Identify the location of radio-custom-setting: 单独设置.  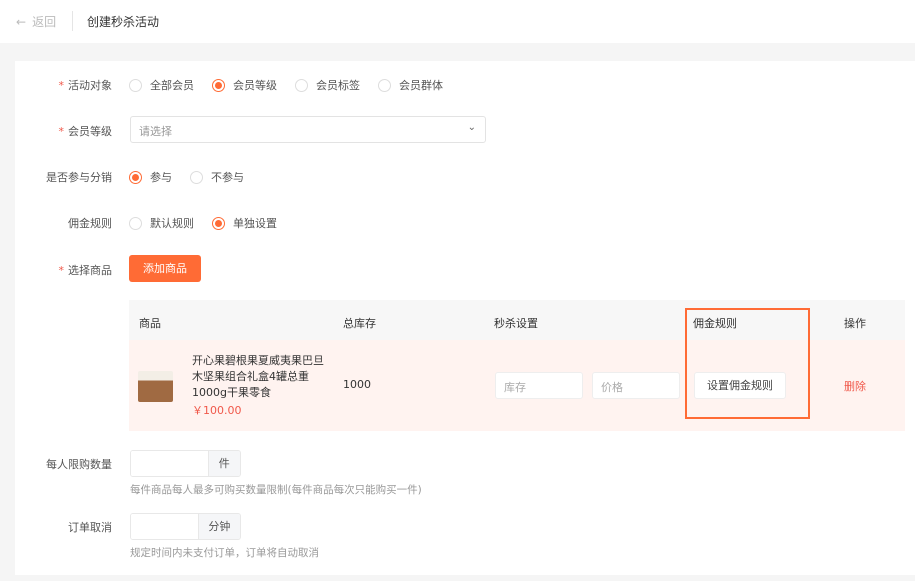
(244, 223).